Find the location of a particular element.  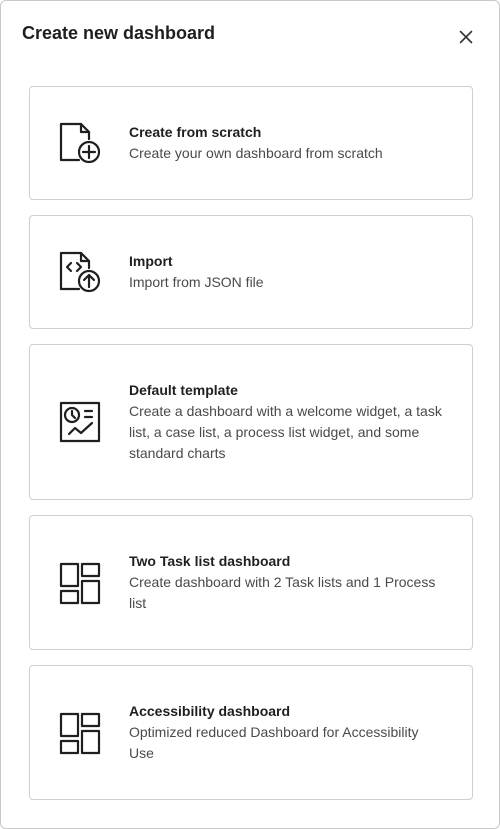

file-code-upload-icon is located at coordinates (80, 272).